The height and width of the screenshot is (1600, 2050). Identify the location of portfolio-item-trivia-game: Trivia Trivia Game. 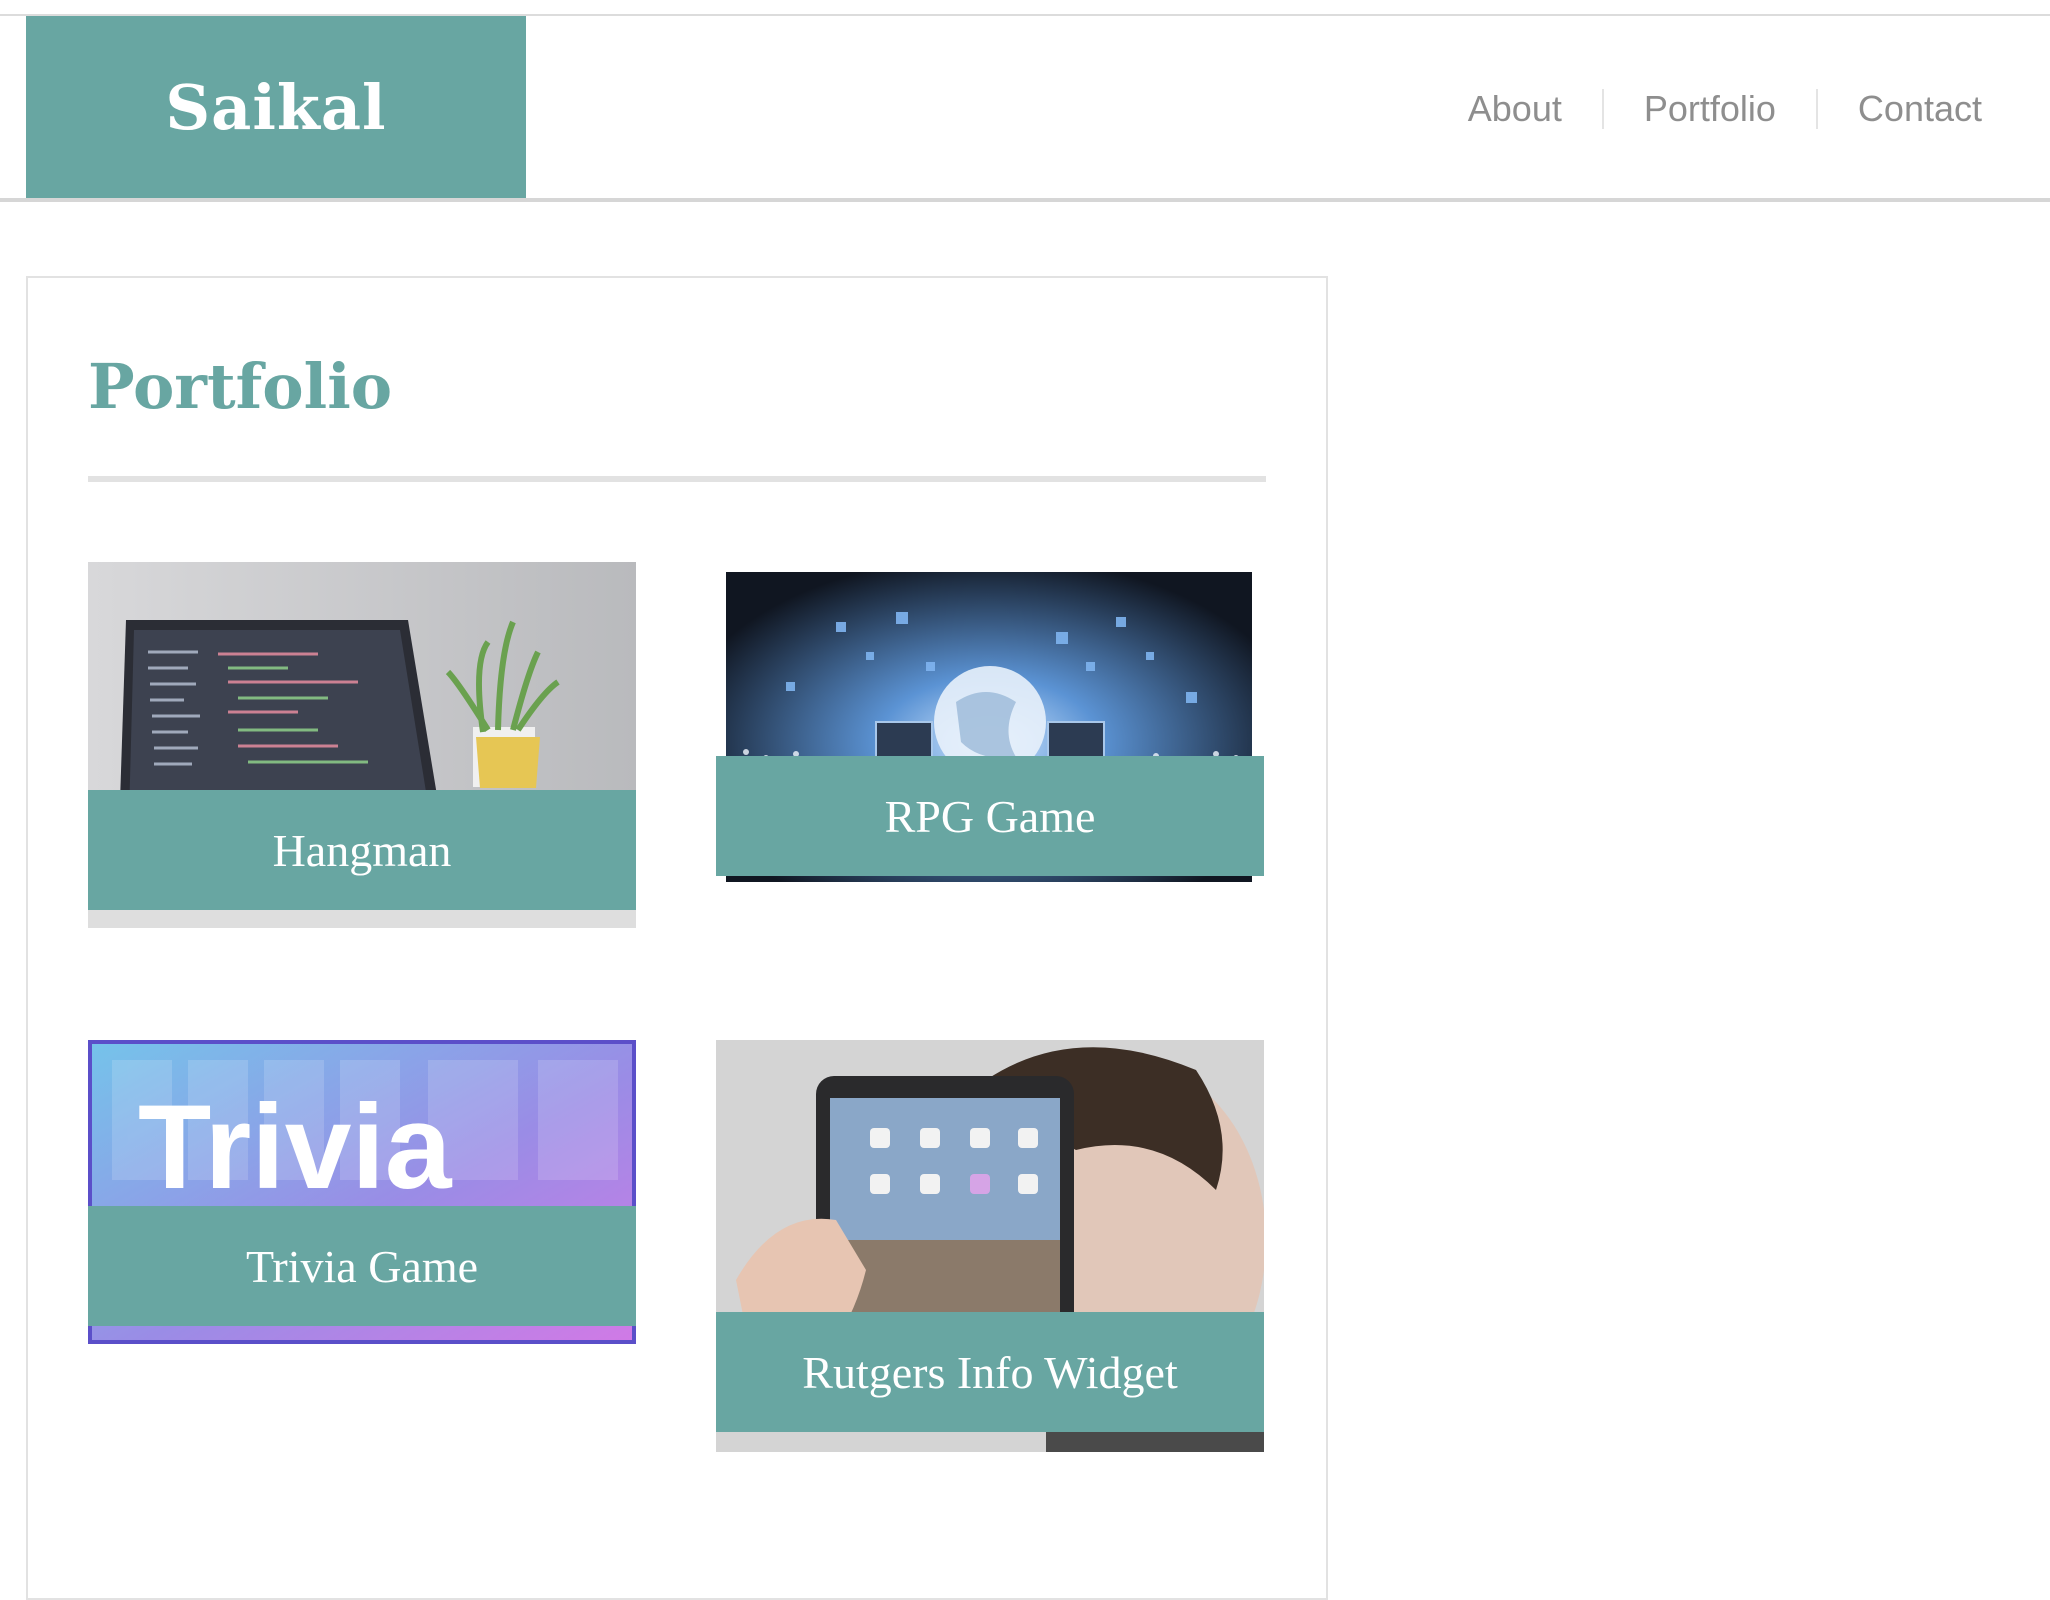
(362, 1192).